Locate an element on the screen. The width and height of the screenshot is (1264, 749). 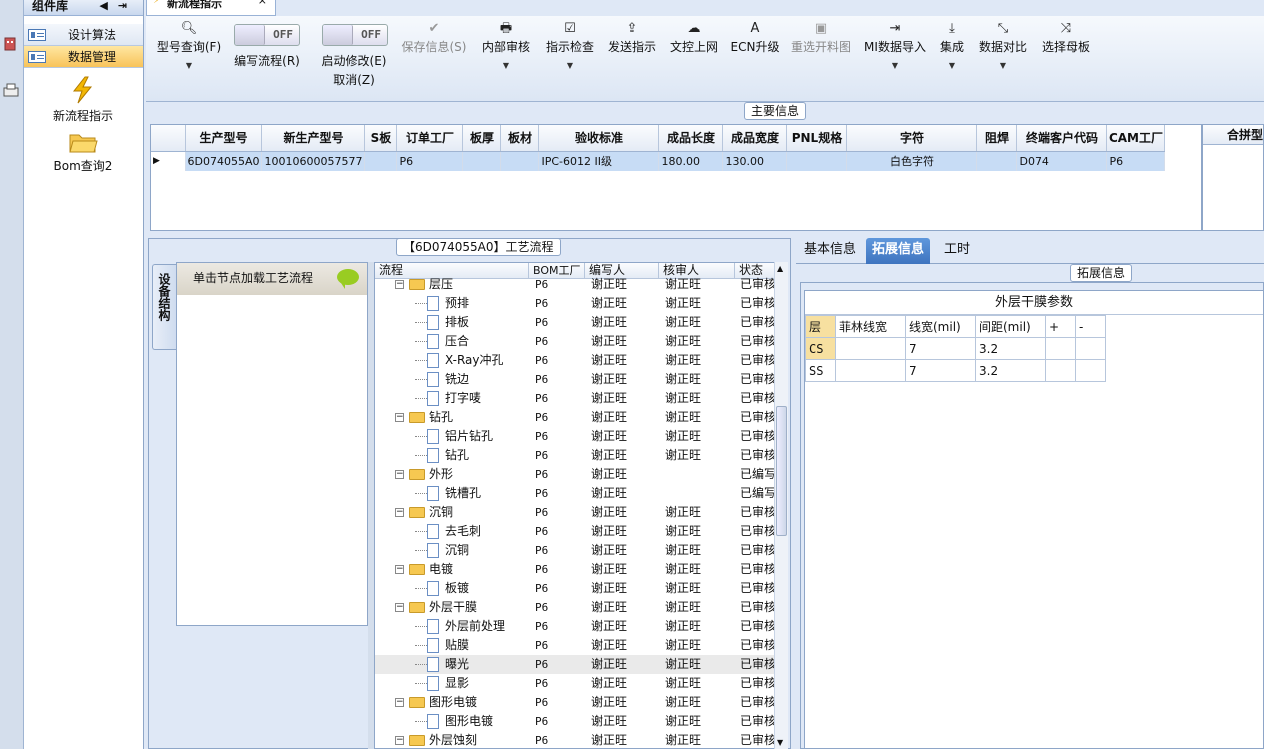
column-header: 阻焊 is located at coordinates (997, 138).